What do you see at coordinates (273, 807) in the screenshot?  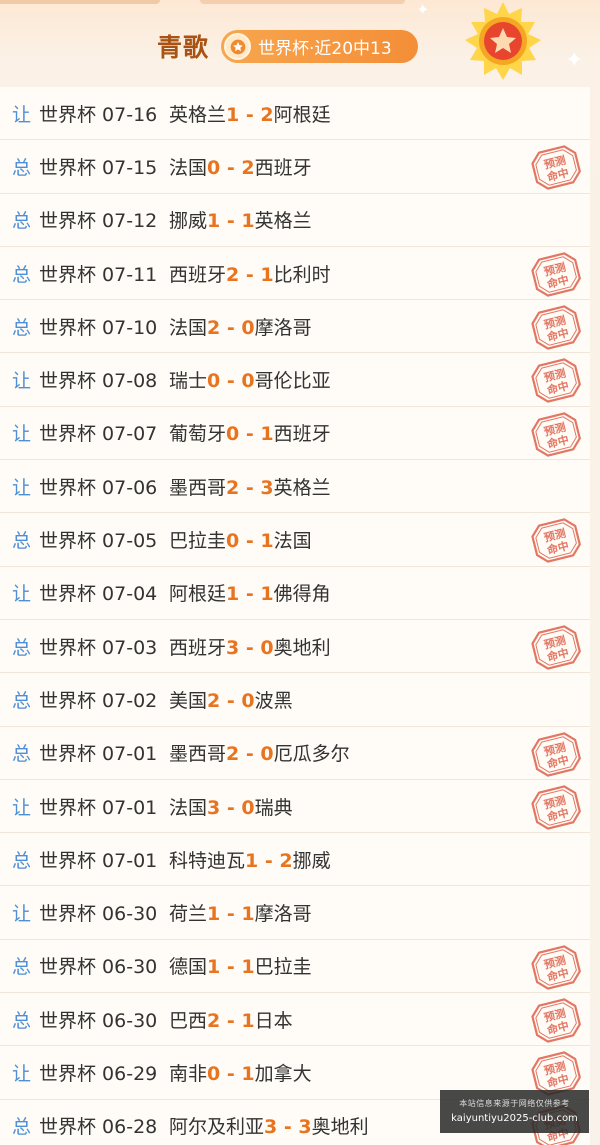 I see `away-team: 瑞典` at bounding box center [273, 807].